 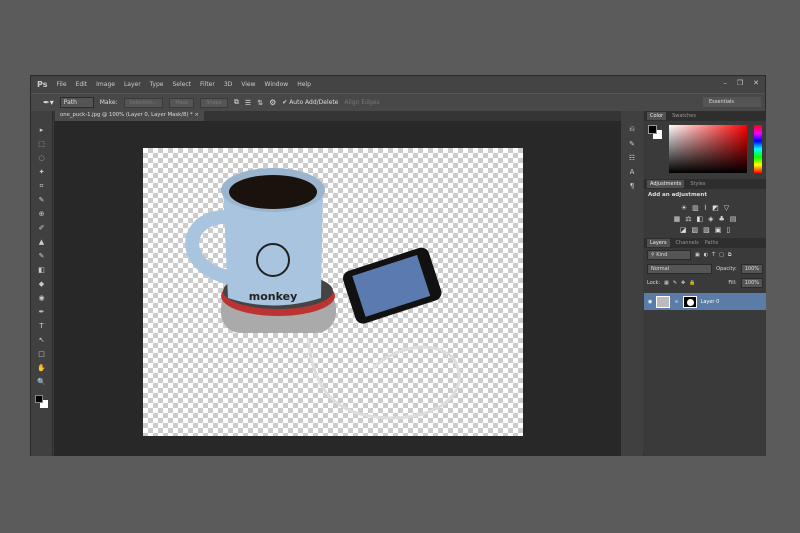 What do you see at coordinates (669, 255) in the screenshot?
I see `layer-filter-select: ⚲ Kind` at bounding box center [669, 255].